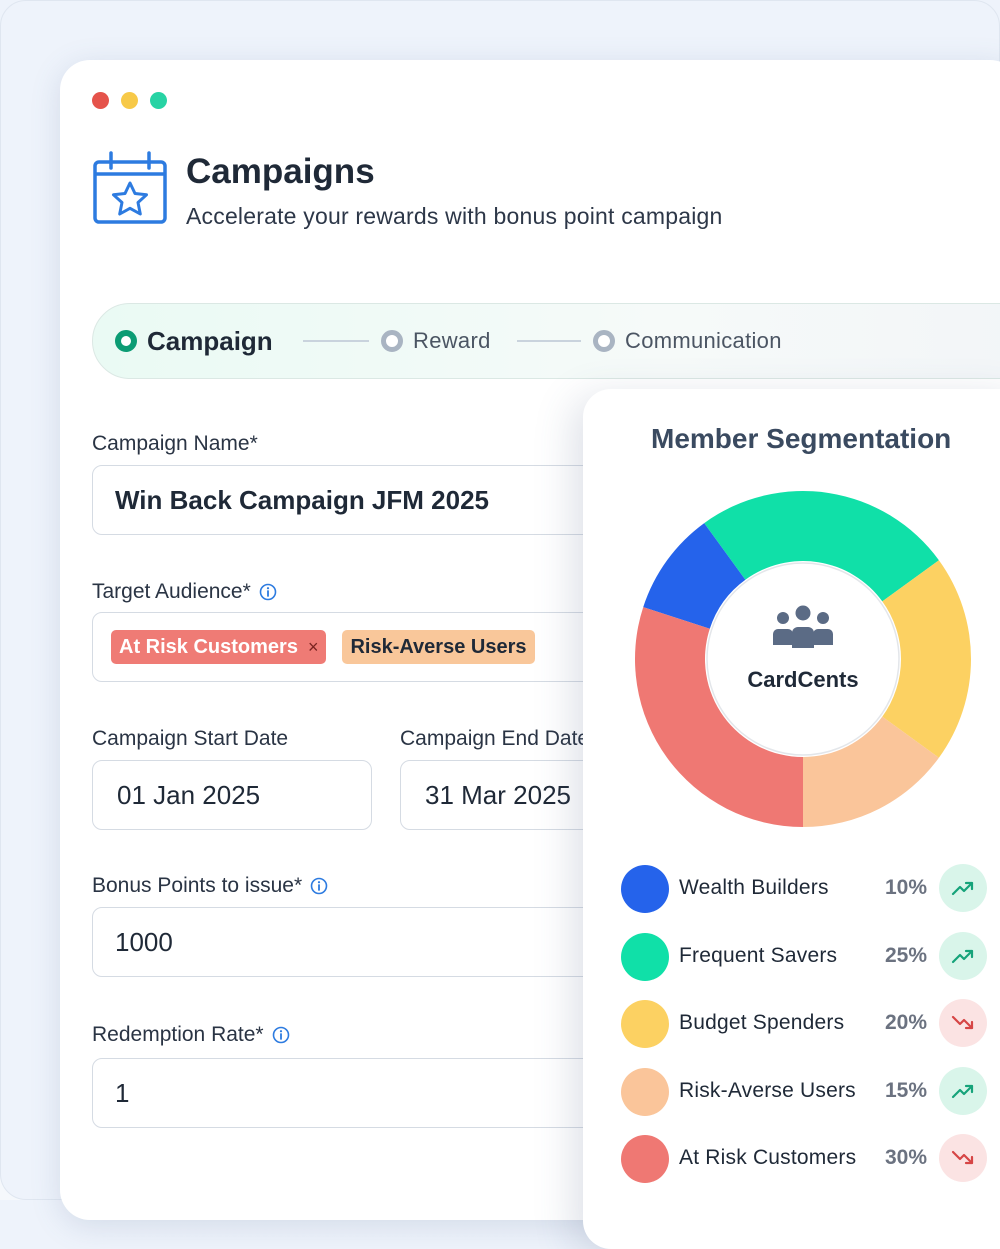 Image resolution: width=1000 pixels, height=1249 pixels. I want to click on step-label: Reward, so click(452, 340).